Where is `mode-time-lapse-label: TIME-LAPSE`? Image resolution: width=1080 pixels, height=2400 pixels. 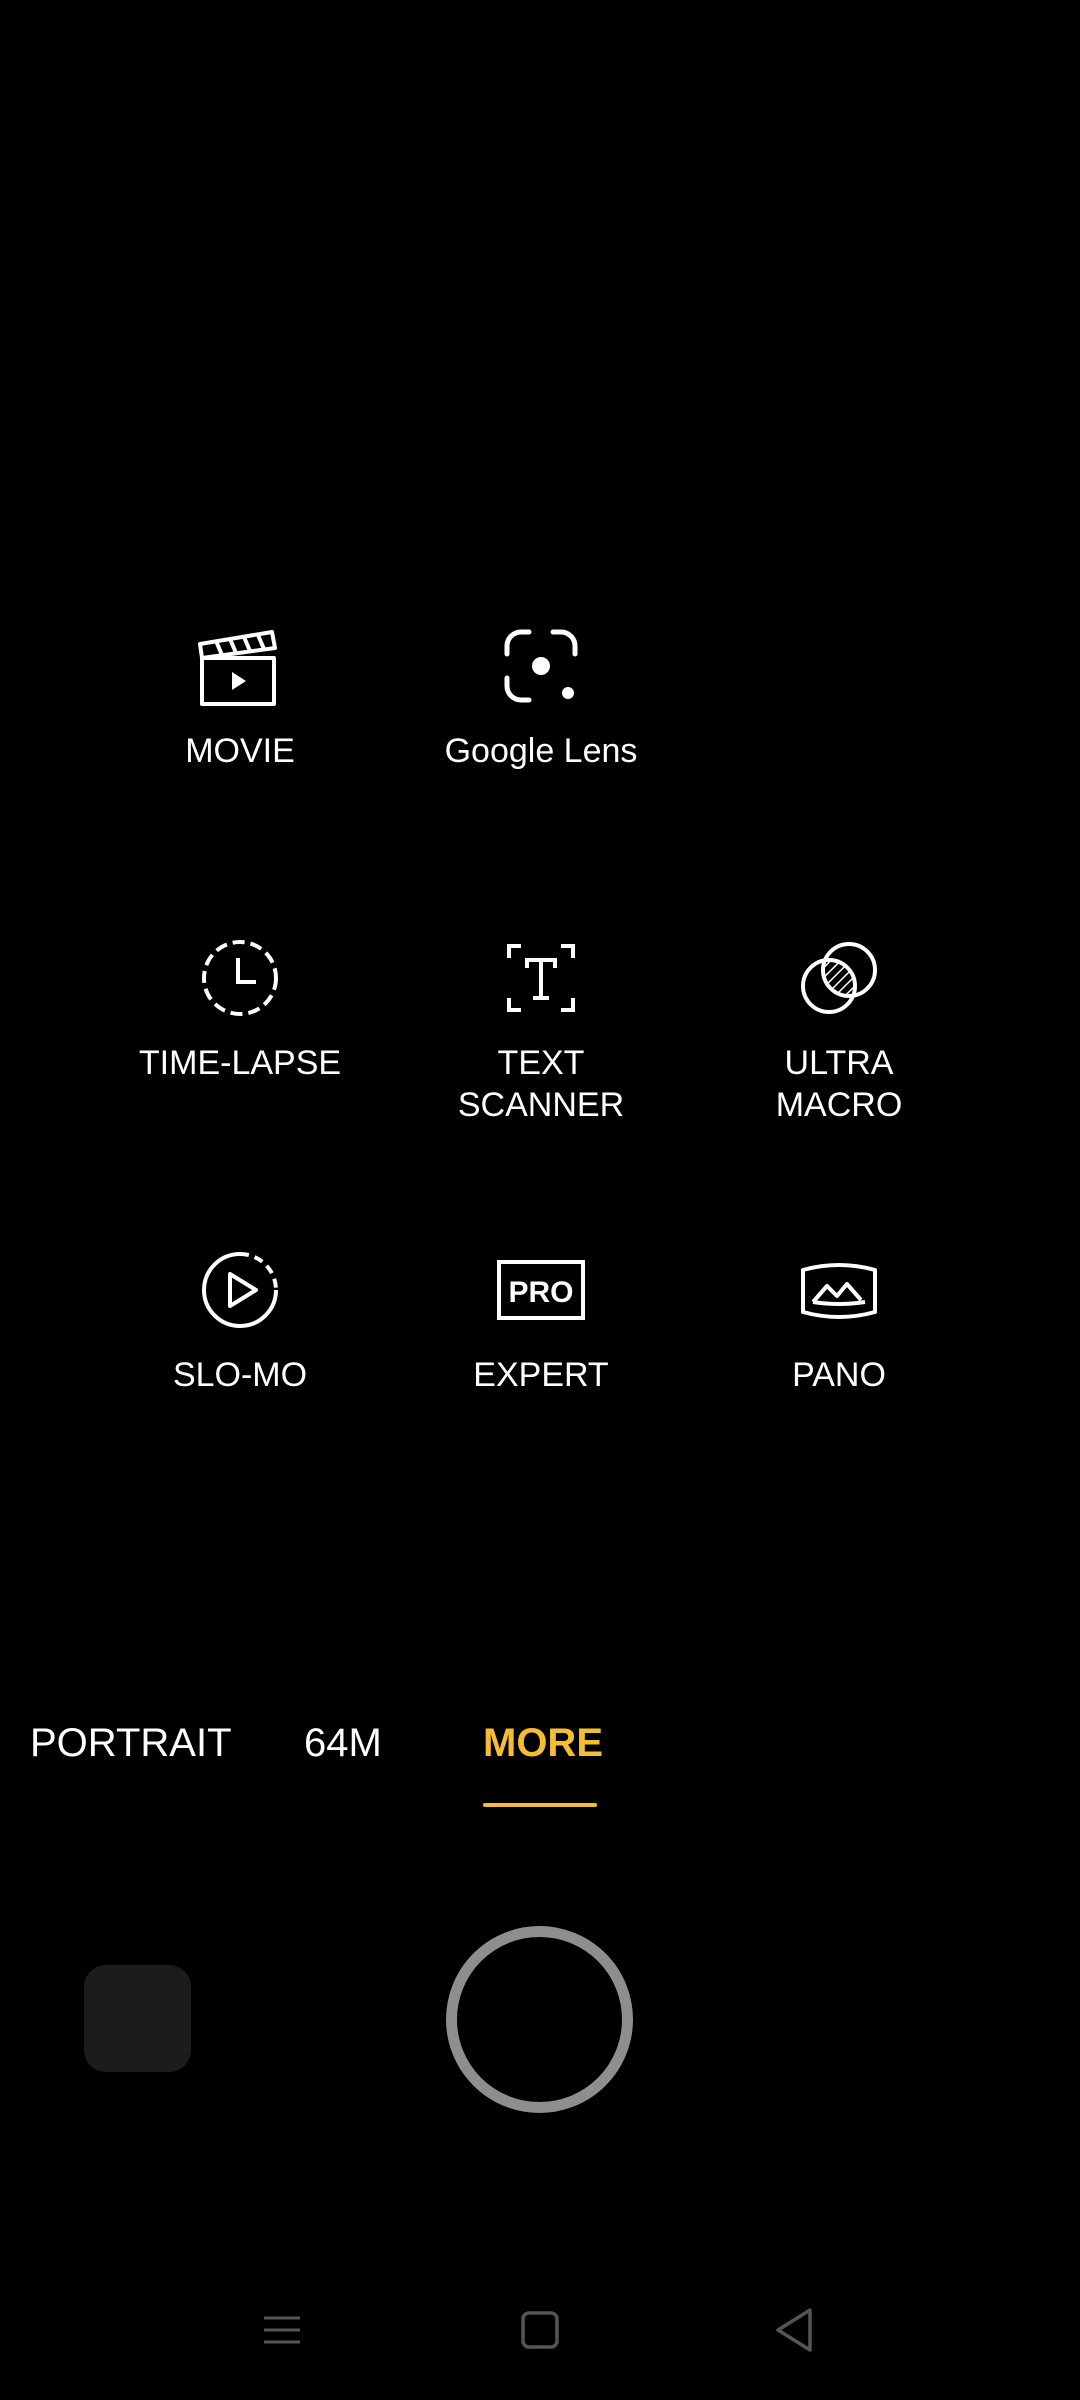 mode-time-lapse-label: TIME-LAPSE is located at coordinates (240, 1063).